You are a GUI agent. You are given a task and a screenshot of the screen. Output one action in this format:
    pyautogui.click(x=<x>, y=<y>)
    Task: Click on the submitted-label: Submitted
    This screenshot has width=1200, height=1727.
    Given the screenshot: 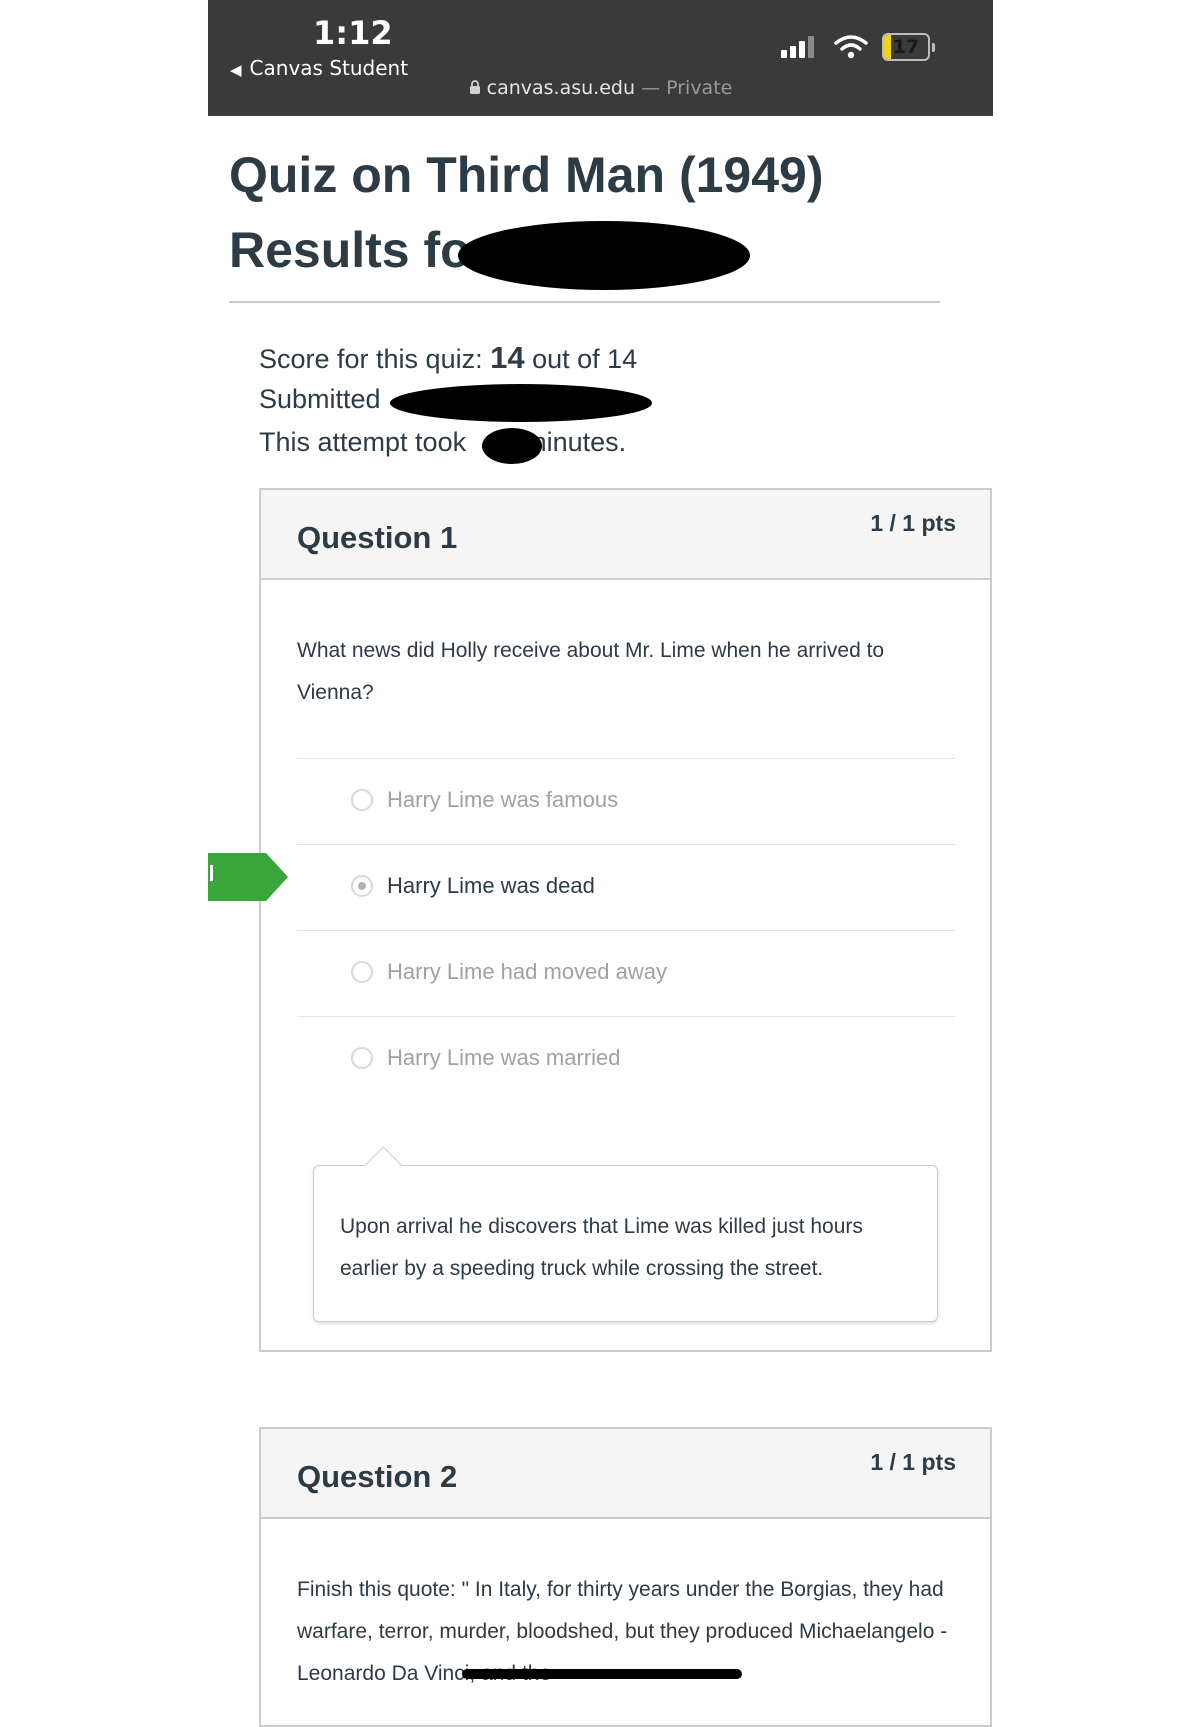 What is the action you would take?
    pyautogui.click(x=320, y=399)
    